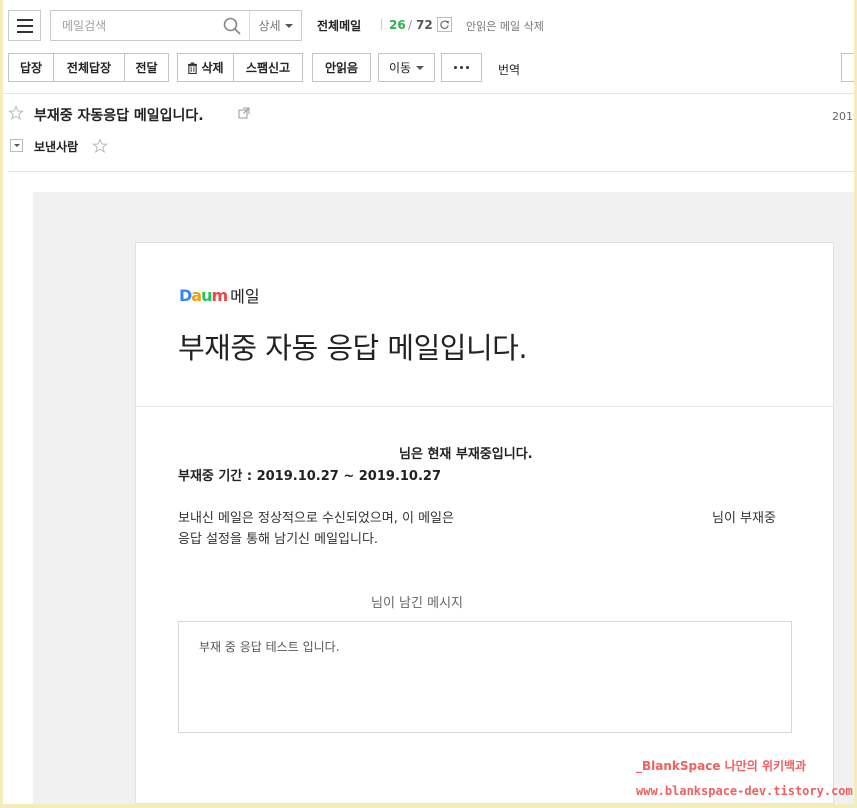  I want to click on translate-link: 번역, so click(509, 69).